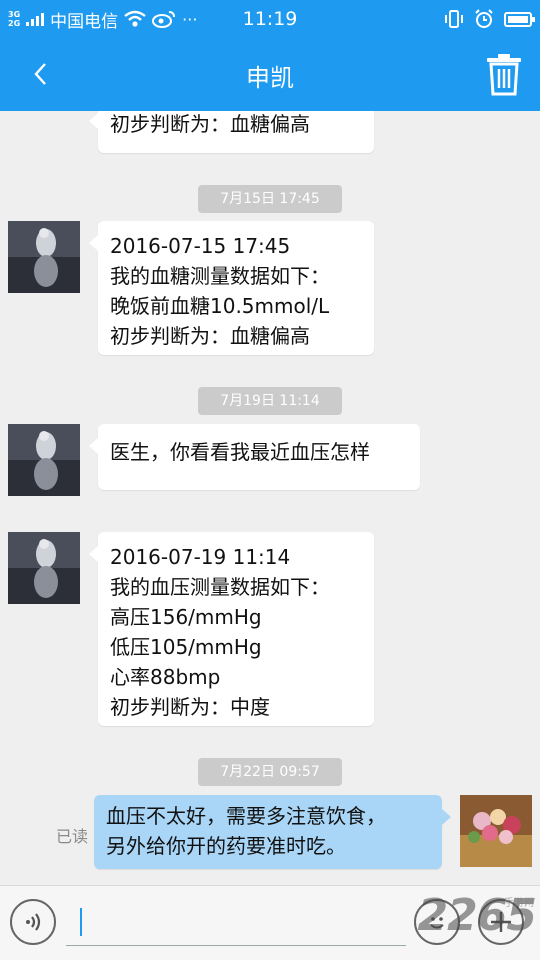 This screenshot has height=960, width=540. Describe the element at coordinates (484, 18) in the screenshot. I see `alarm-icon` at that location.